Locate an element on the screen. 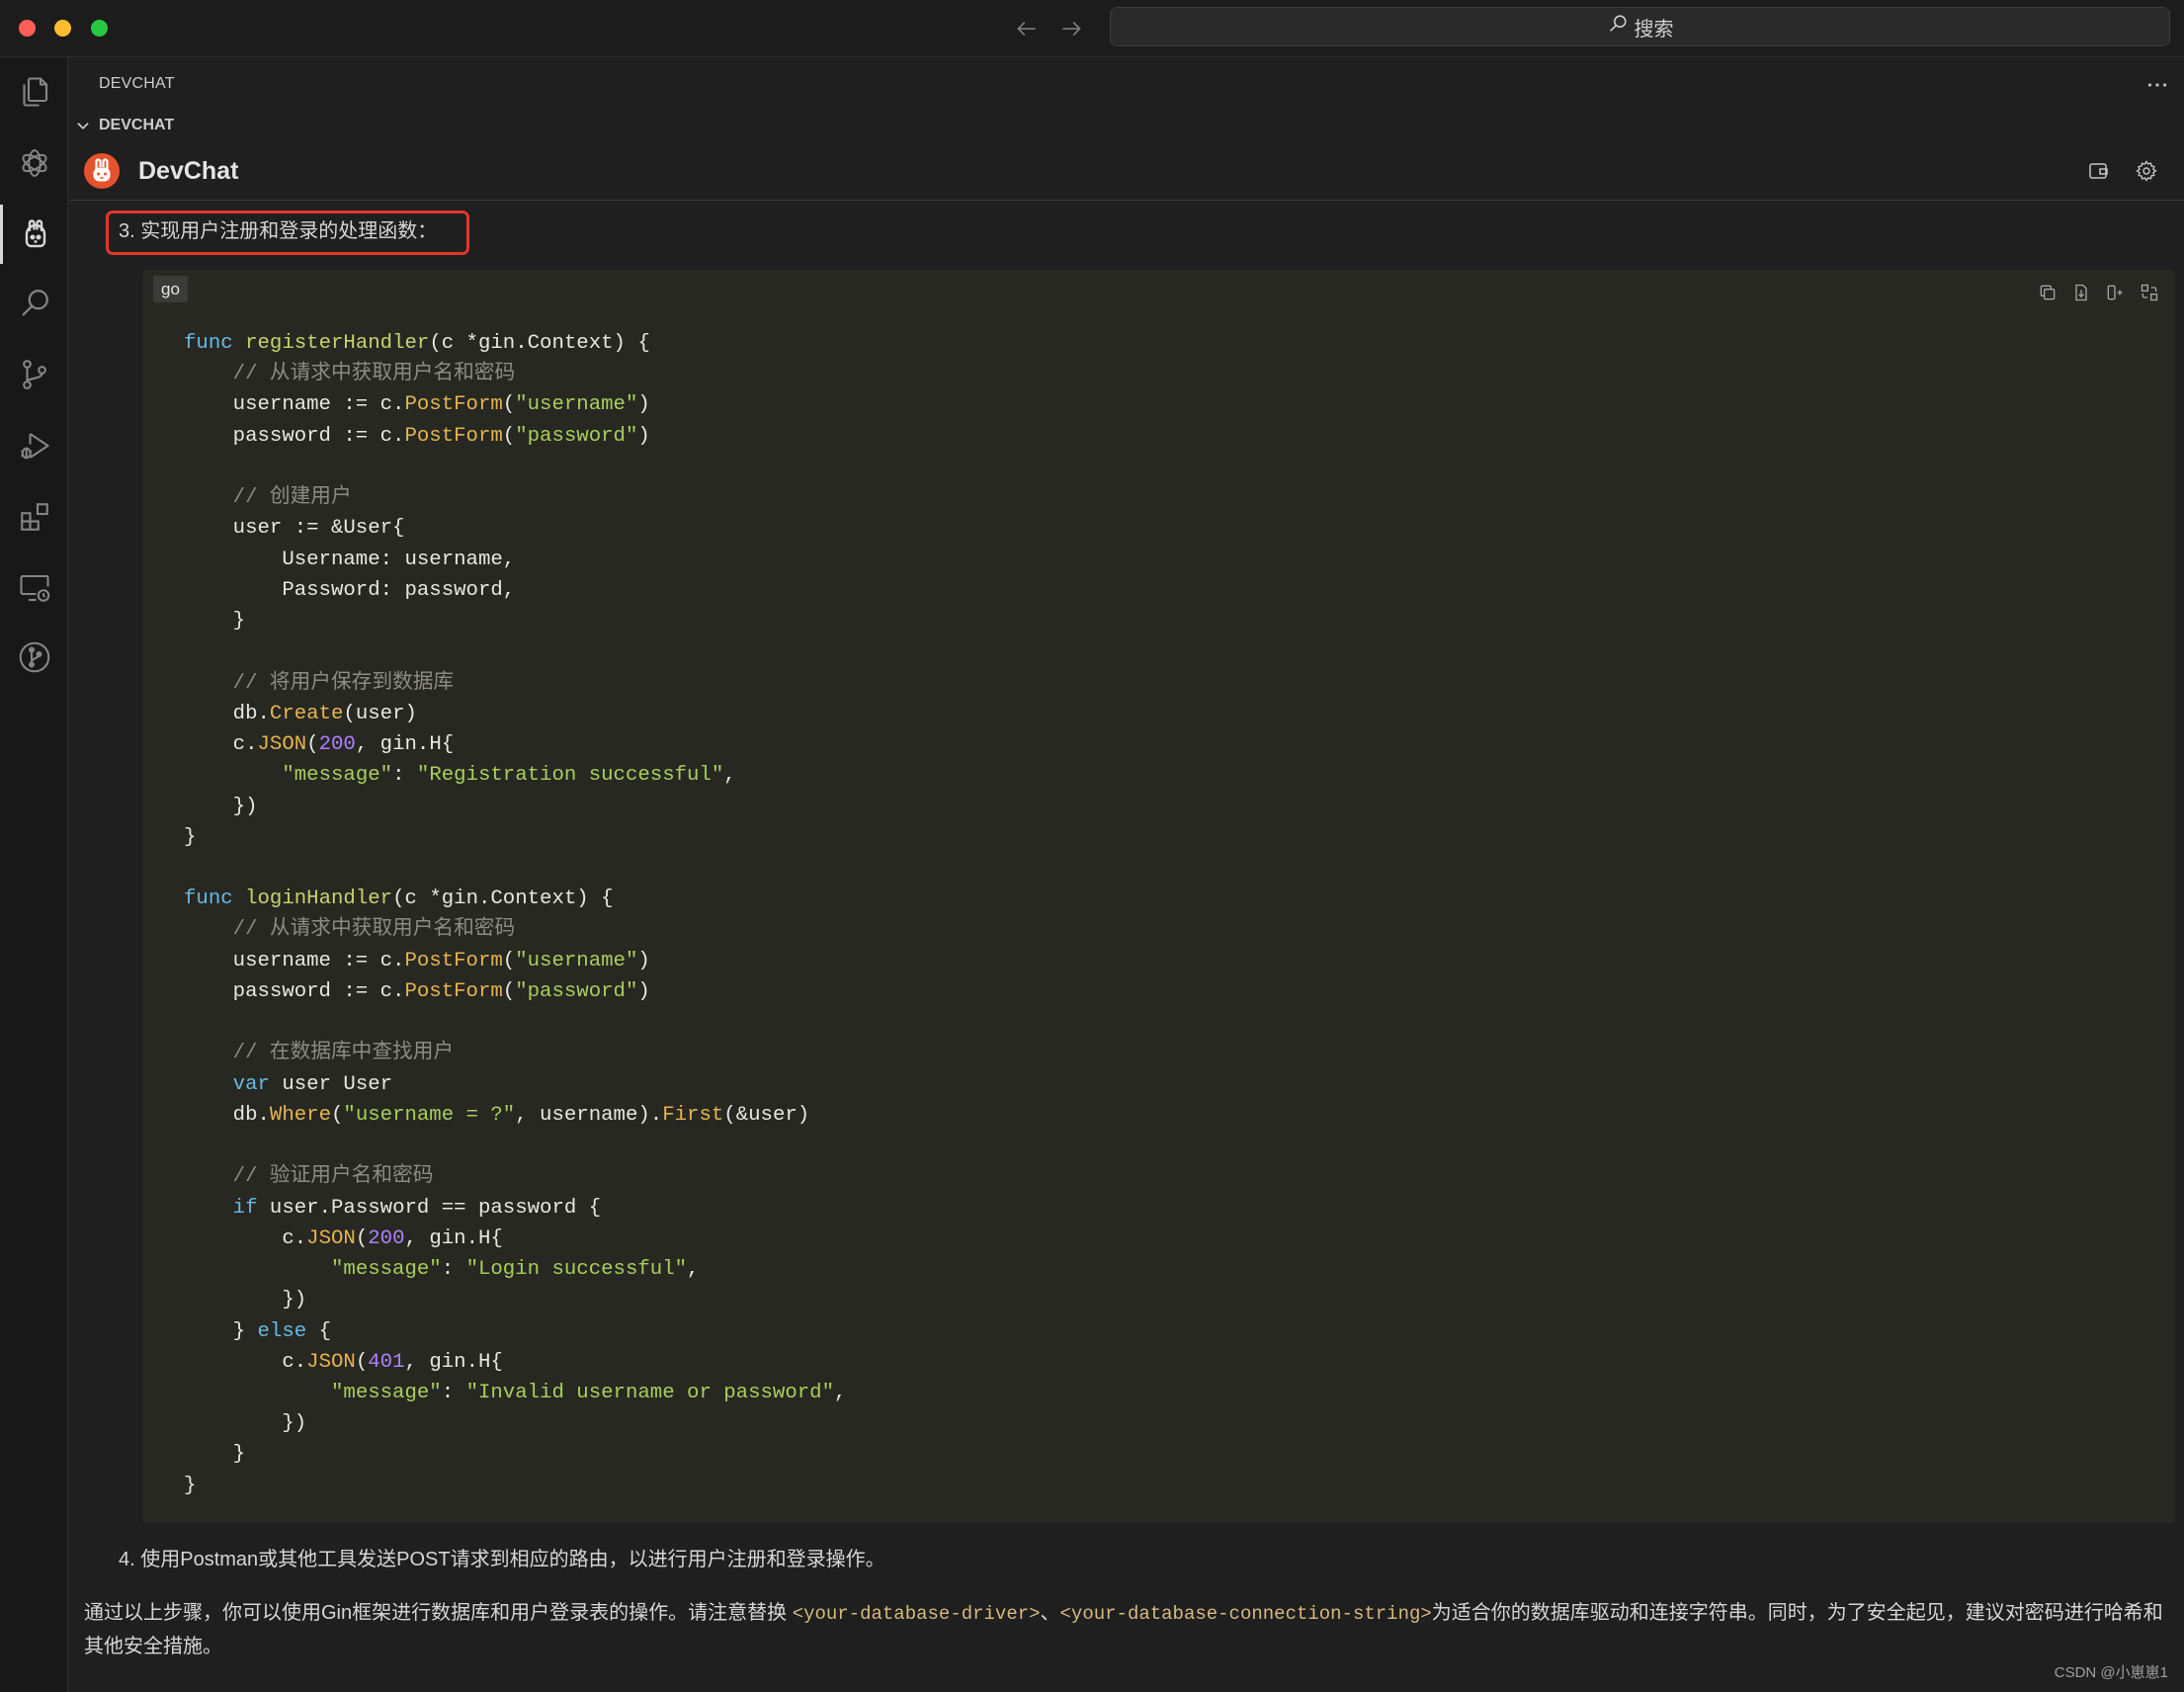  insert-file-icon is located at coordinates (2081, 292).